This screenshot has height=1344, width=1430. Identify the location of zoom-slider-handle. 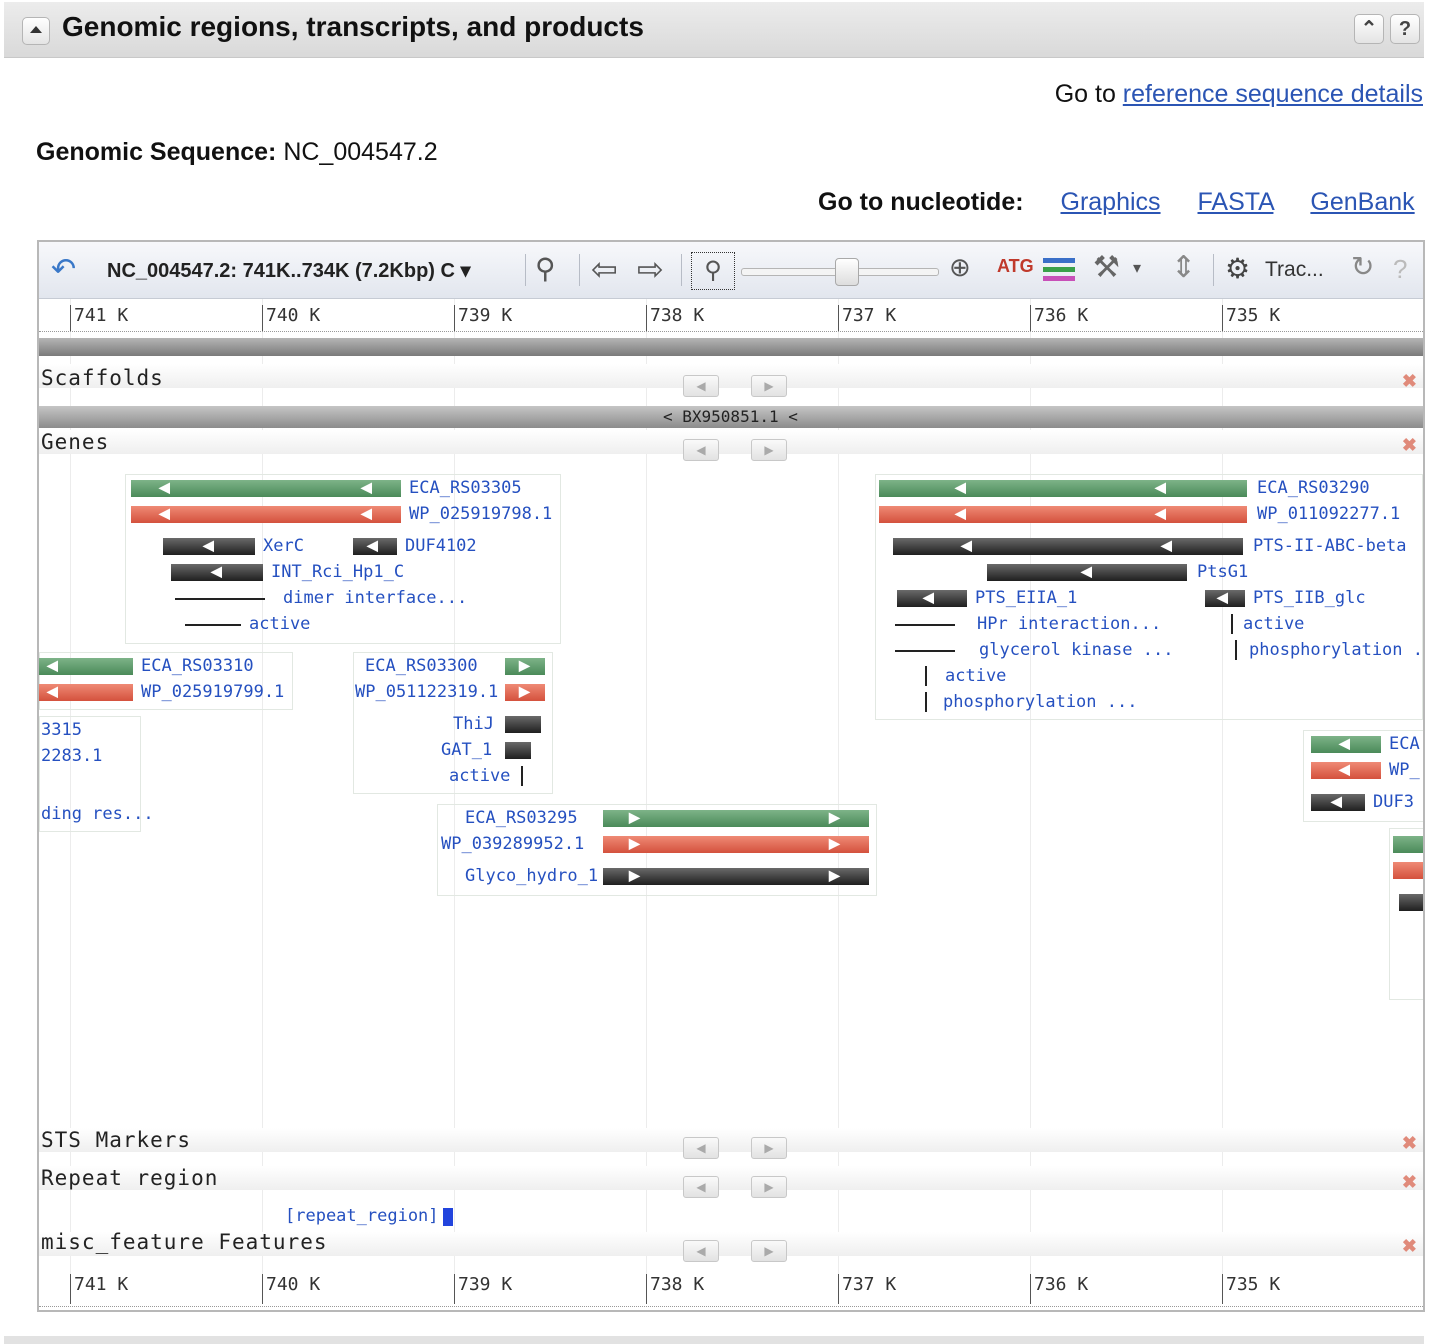
(847, 272).